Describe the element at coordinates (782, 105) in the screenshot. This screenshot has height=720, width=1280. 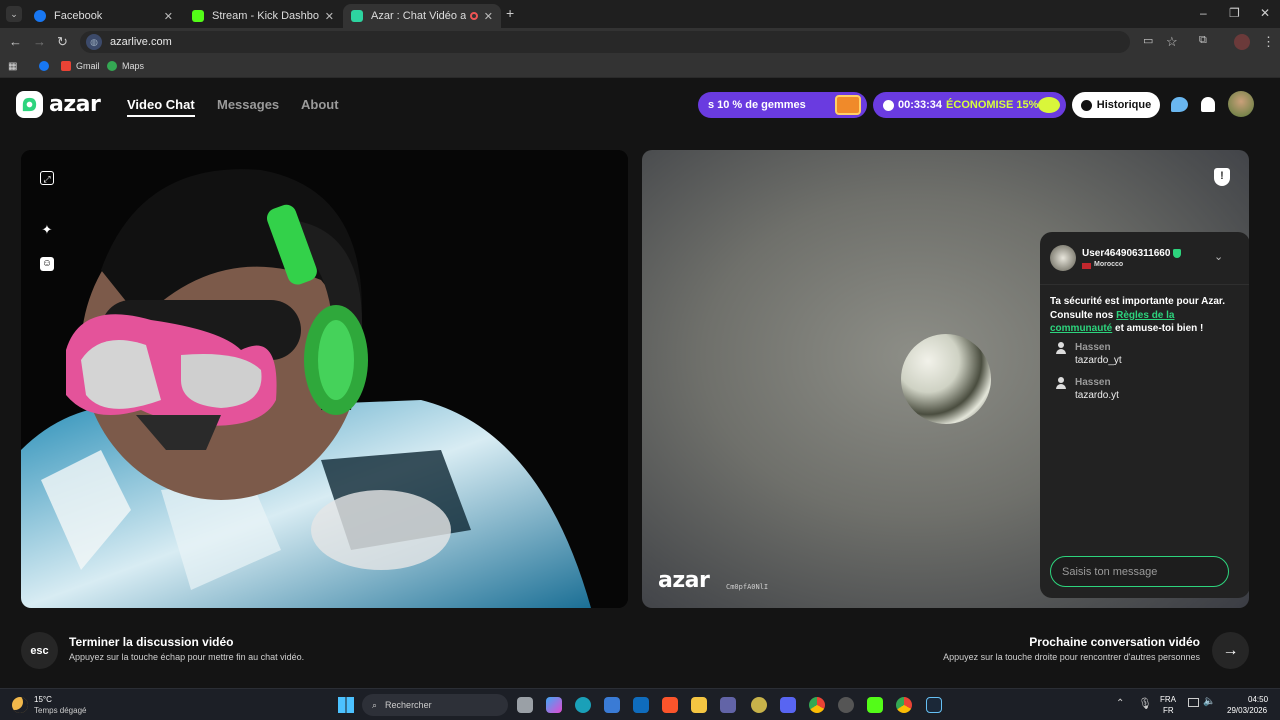
I see `gems-promo-button: s 10 % de gemmes` at that location.